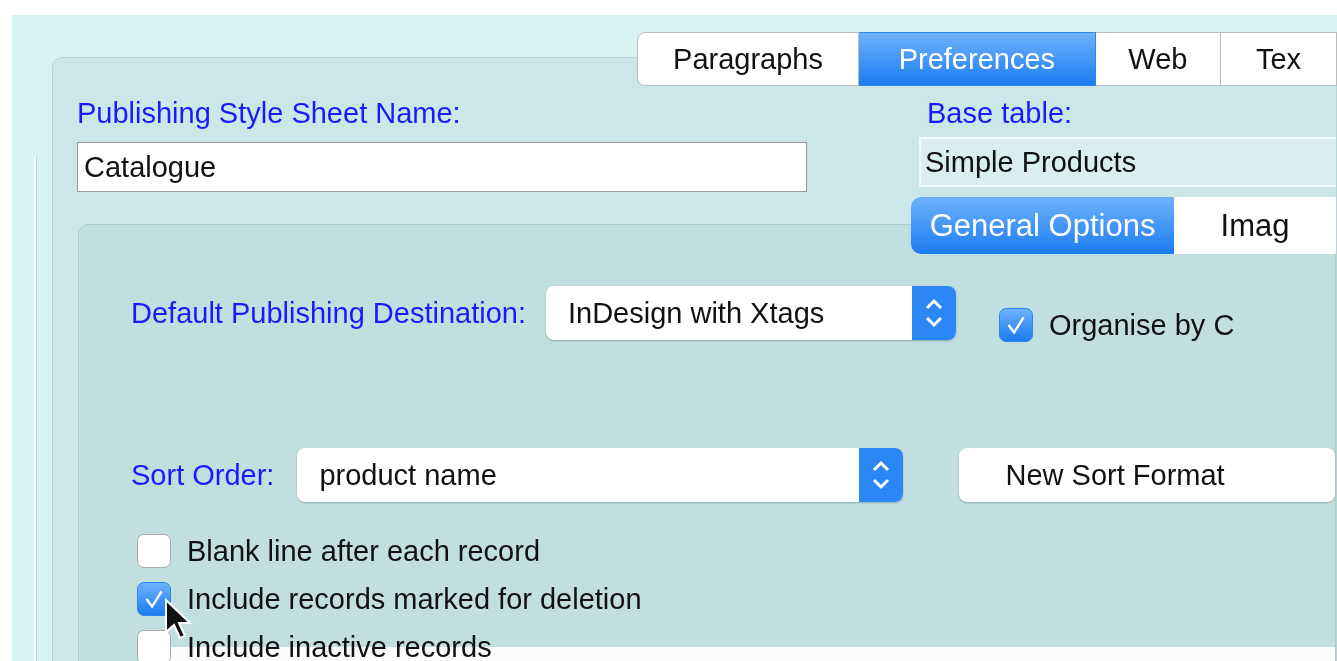  Describe the element at coordinates (269, 113) in the screenshot. I see `field-label: Publishing Style Sheet Name:` at that location.